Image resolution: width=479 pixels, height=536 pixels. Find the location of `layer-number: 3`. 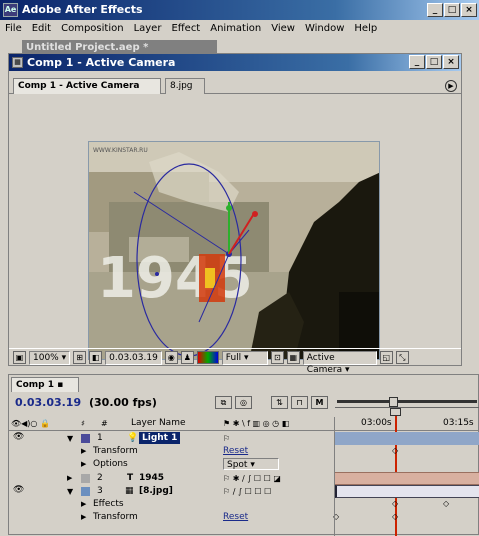

layer-number: 3 is located at coordinates (100, 491).